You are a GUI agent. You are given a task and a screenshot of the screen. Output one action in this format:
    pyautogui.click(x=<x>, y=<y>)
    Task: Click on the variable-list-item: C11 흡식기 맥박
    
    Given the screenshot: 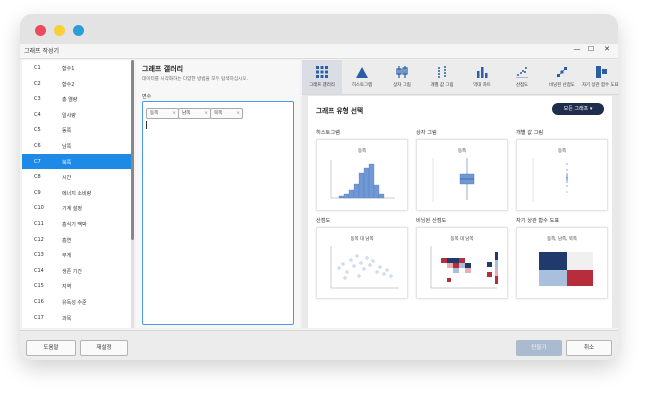 What is the action you would take?
    pyautogui.click(x=77, y=224)
    